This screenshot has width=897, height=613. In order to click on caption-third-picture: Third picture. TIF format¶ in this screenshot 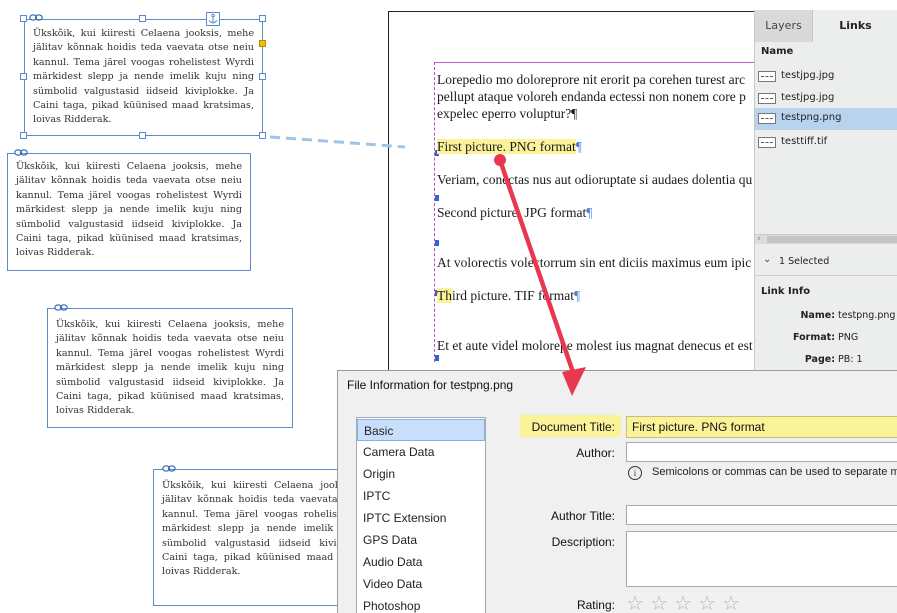, I will do `click(508, 296)`.